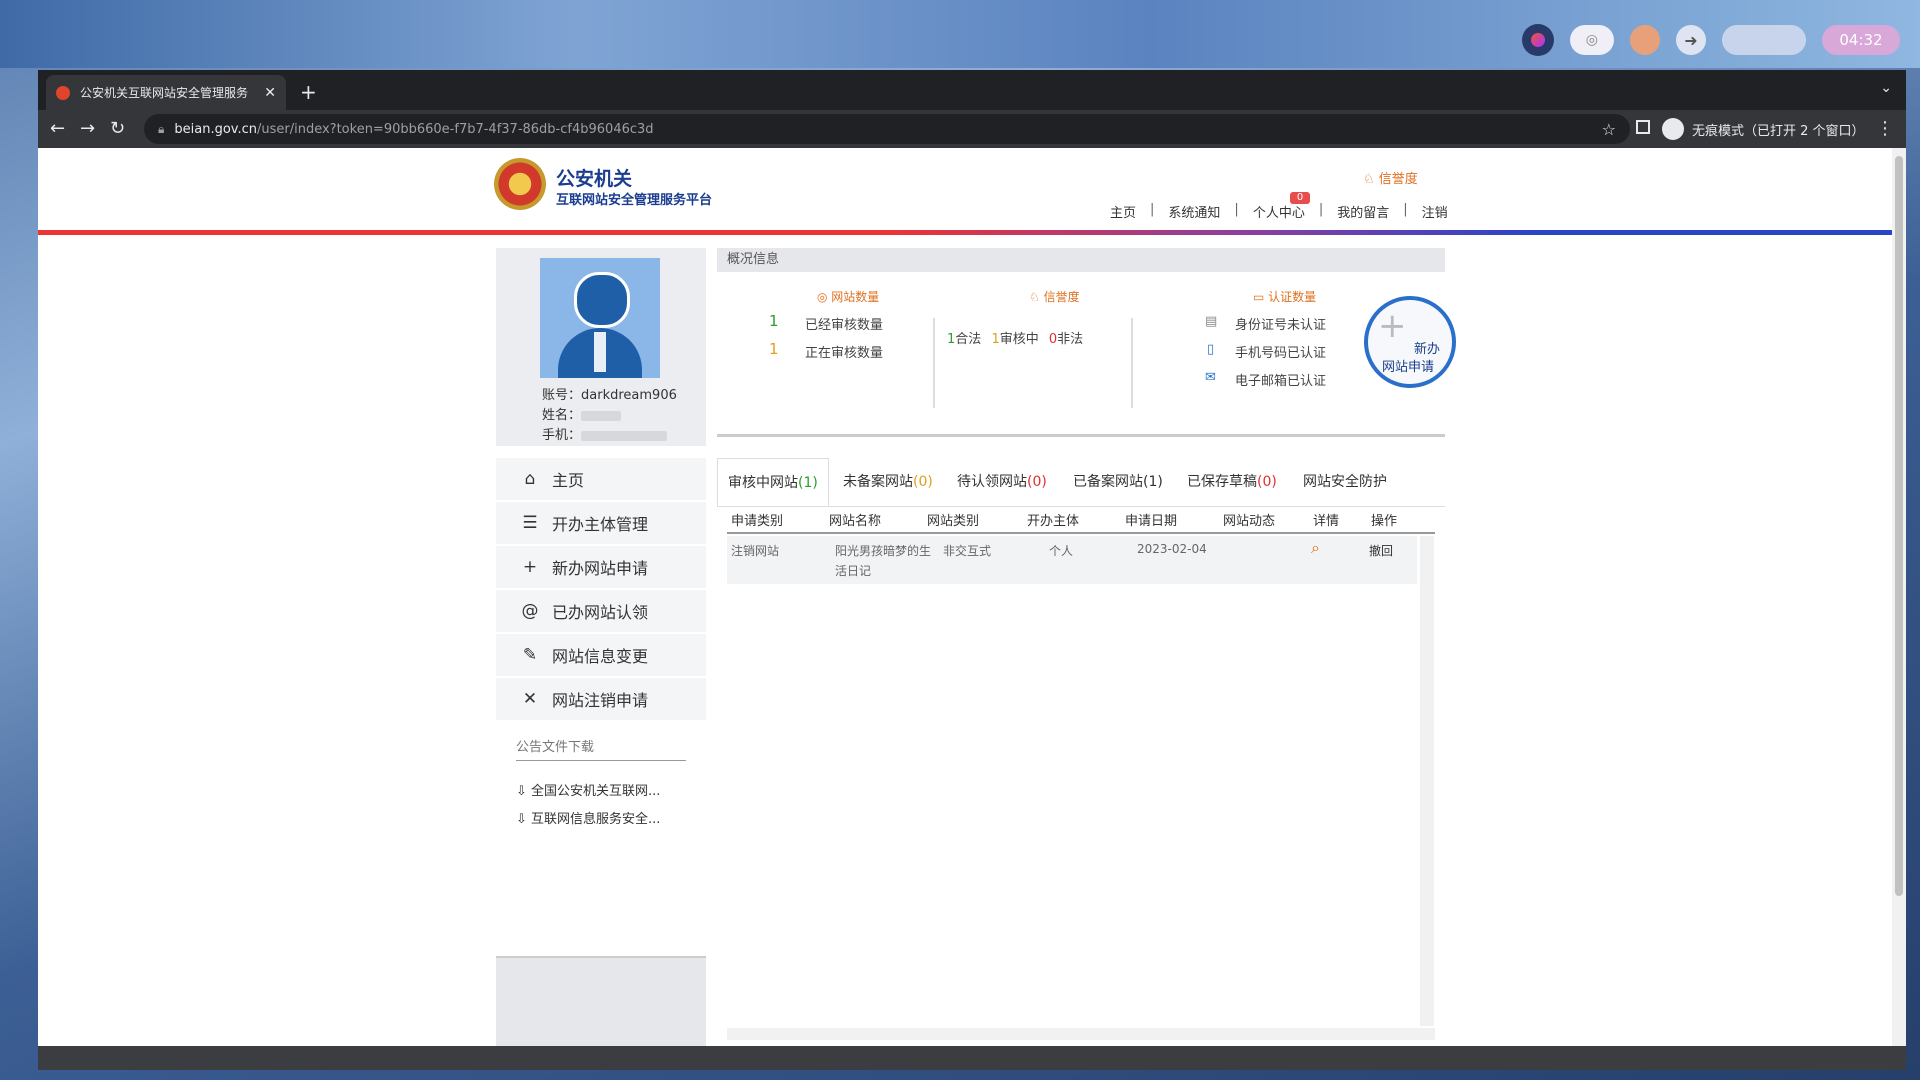 Image resolution: width=1920 pixels, height=1080 pixels. What do you see at coordinates (1315, 548) in the screenshot?
I see `search-icon: ⌕` at bounding box center [1315, 548].